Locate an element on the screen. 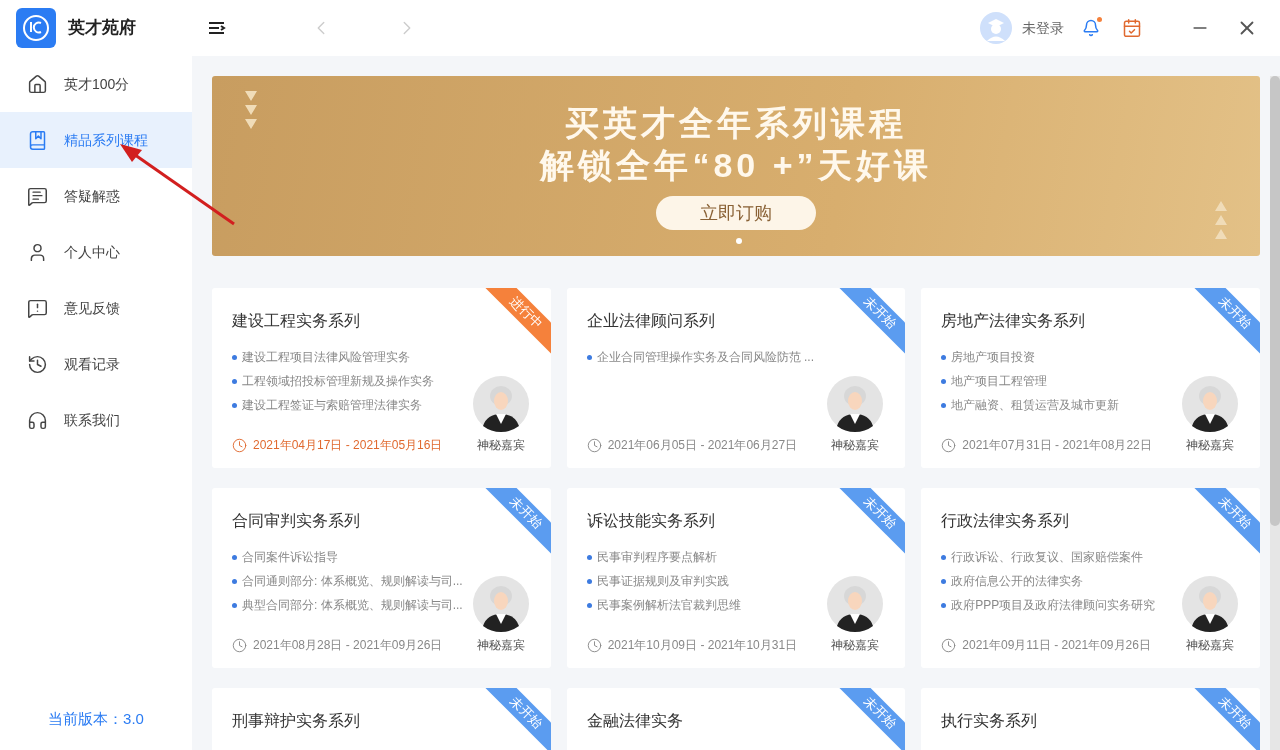  app-name: 英才苑府 is located at coordinates (102, 28).